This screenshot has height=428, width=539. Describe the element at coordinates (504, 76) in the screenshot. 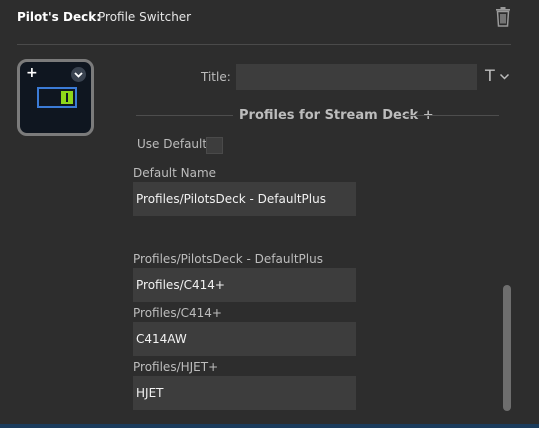

I see `title-format-chevron-icon` at that location.